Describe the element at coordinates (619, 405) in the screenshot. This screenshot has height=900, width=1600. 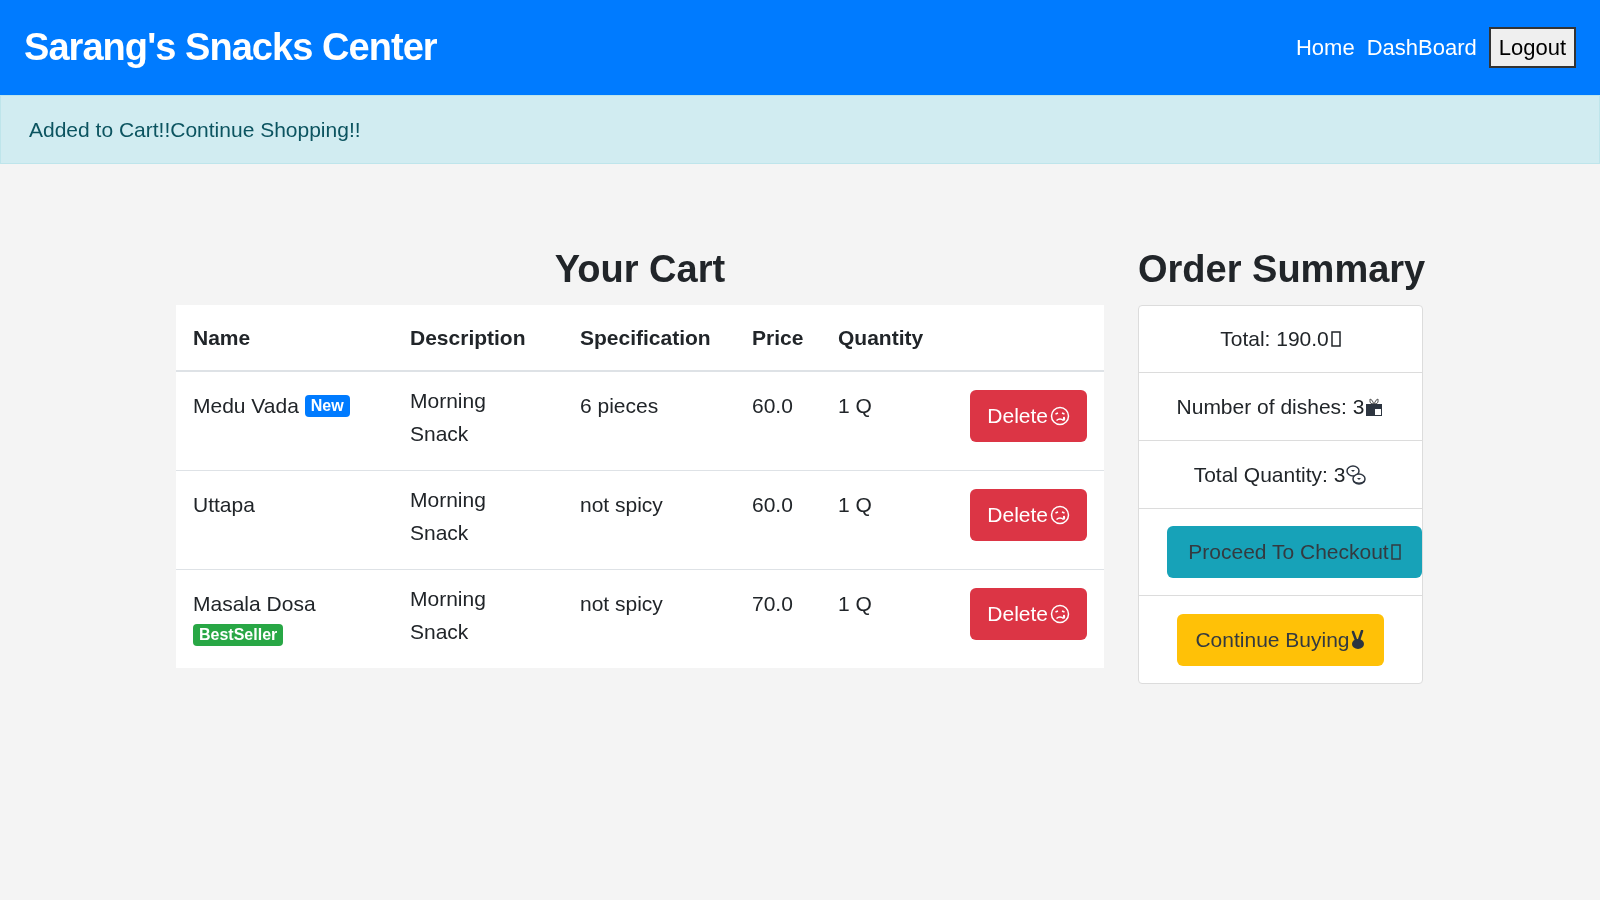
I see `table-cell: 6 pieces` at that location.